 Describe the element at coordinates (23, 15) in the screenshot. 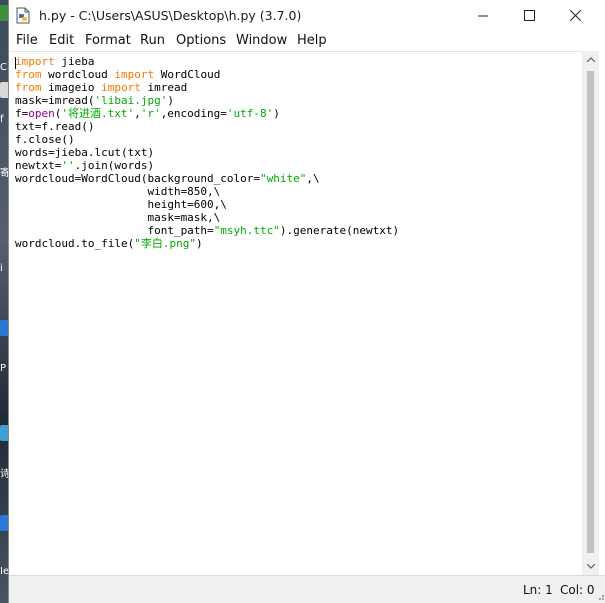

I see `python-file-icon` at that location.